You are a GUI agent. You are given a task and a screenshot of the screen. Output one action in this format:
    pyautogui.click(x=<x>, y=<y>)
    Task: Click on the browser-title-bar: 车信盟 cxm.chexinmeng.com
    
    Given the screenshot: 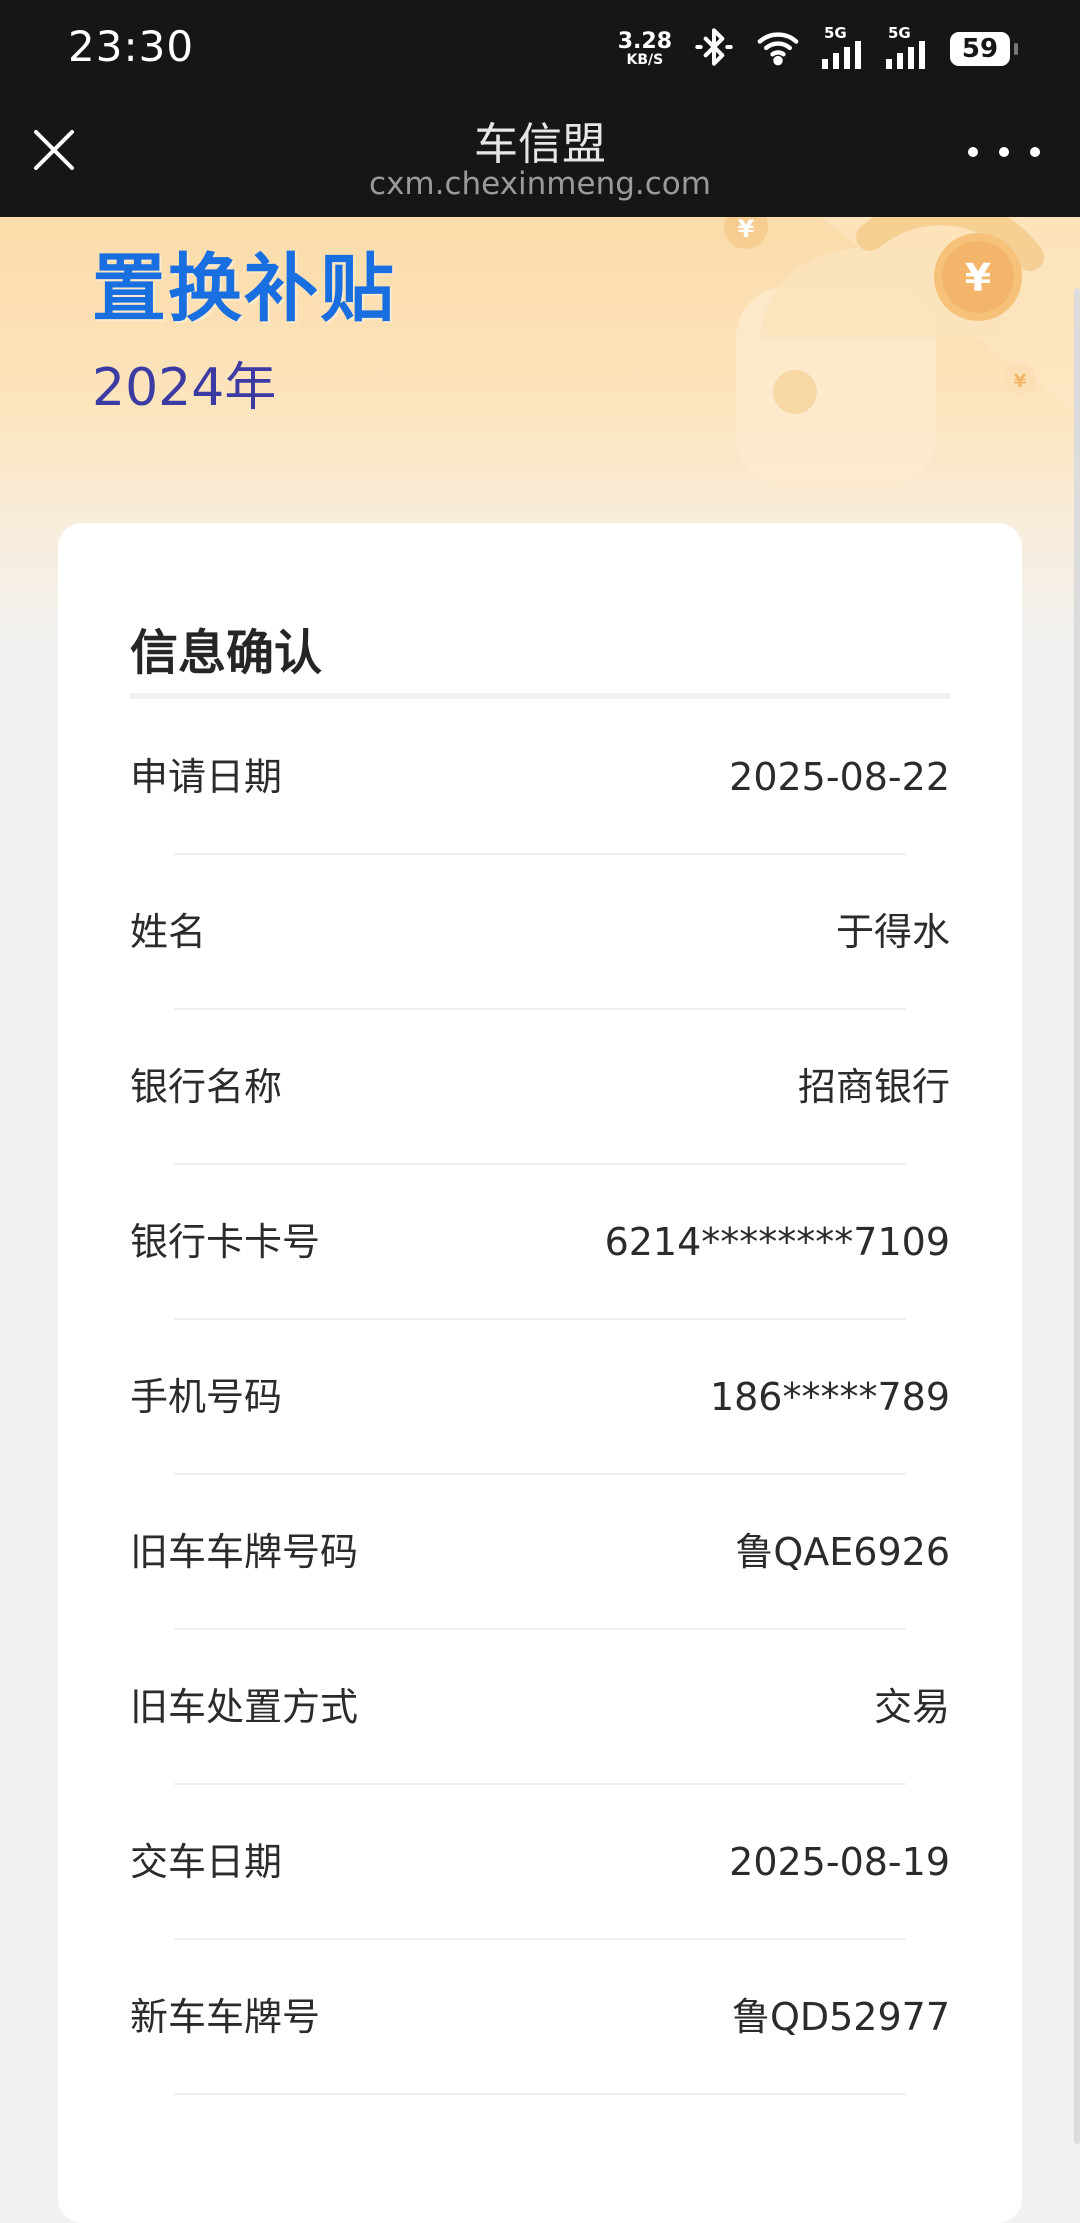 What is the action you would take?
    pyautogui.click(x=540, y=158)
    